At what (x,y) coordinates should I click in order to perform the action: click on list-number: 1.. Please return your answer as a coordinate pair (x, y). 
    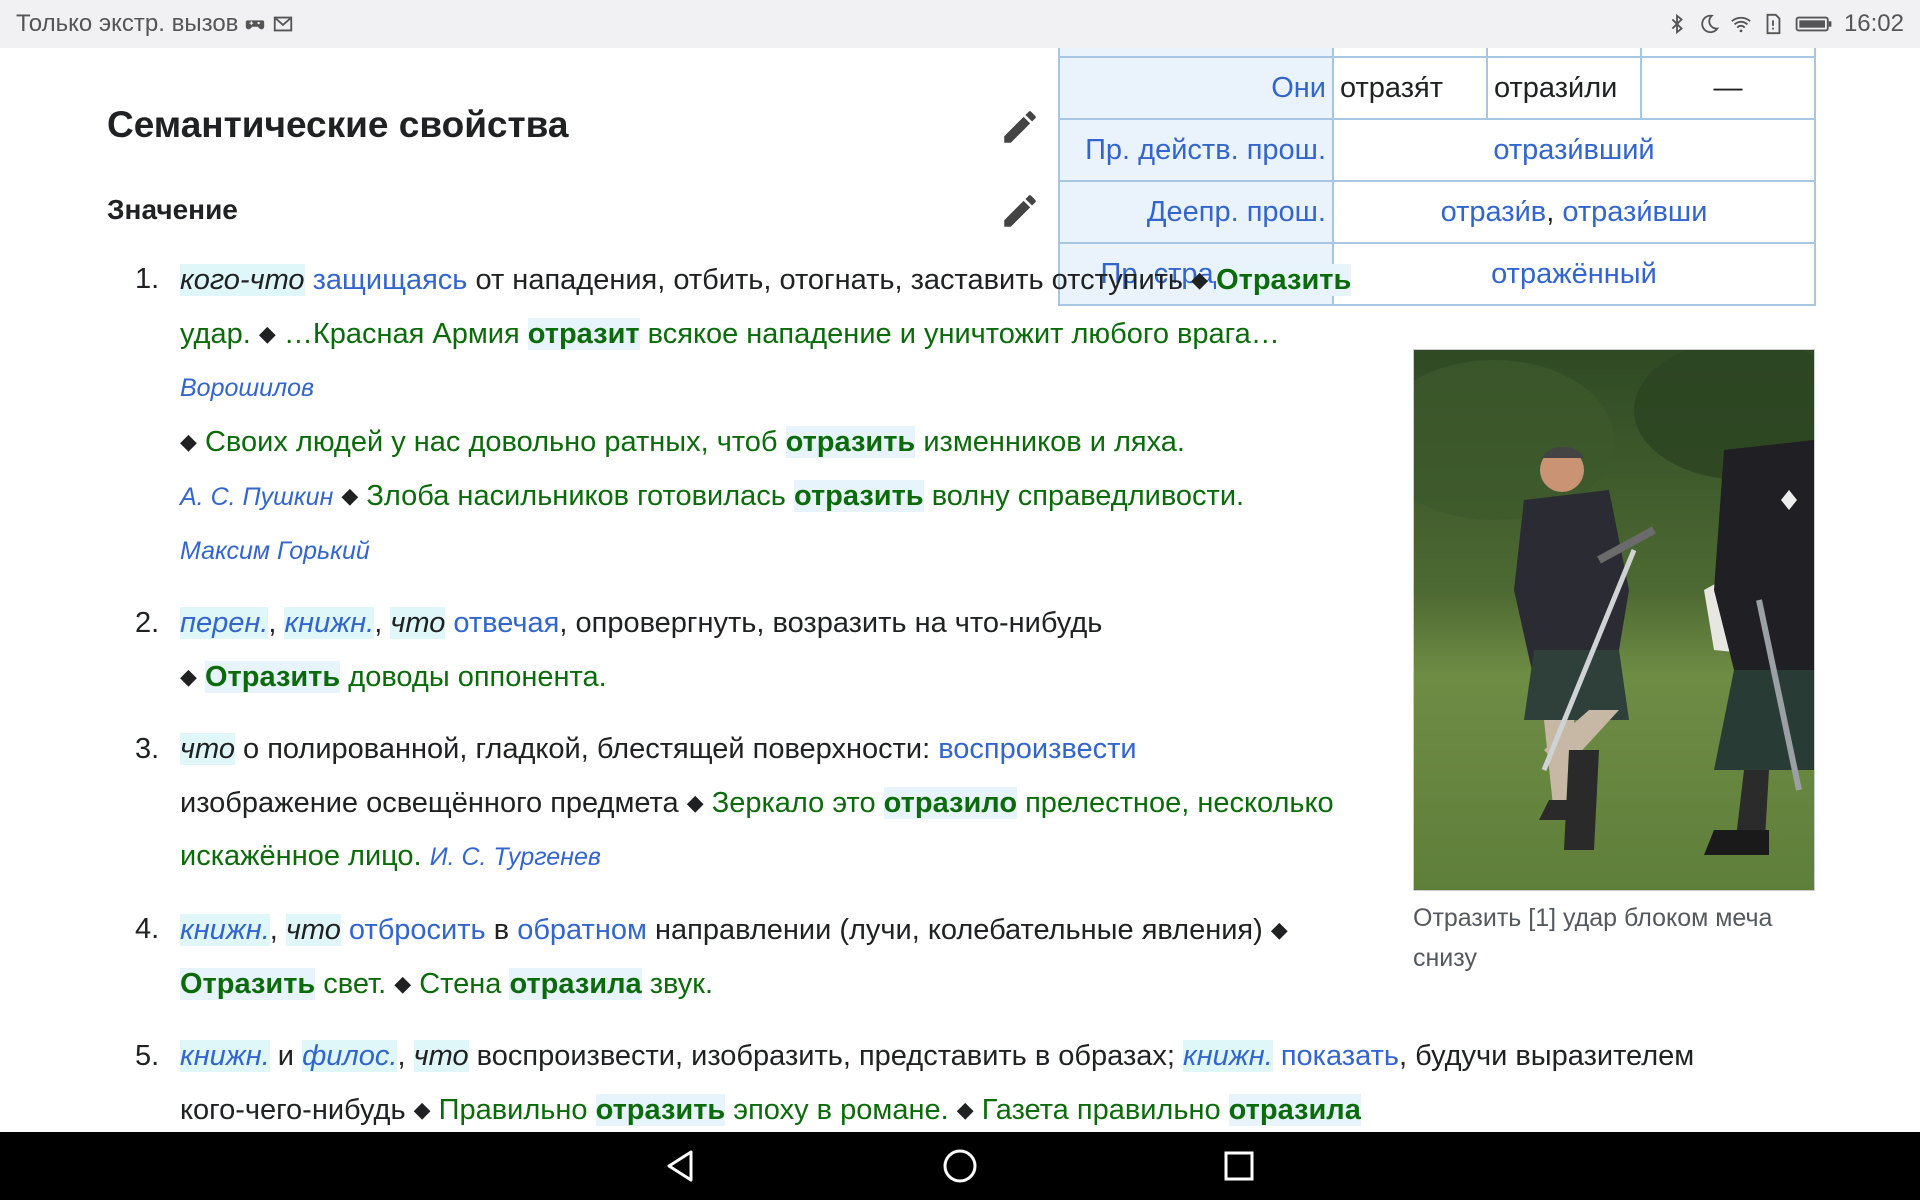
    Looking at the image, I should click on (147, 279).